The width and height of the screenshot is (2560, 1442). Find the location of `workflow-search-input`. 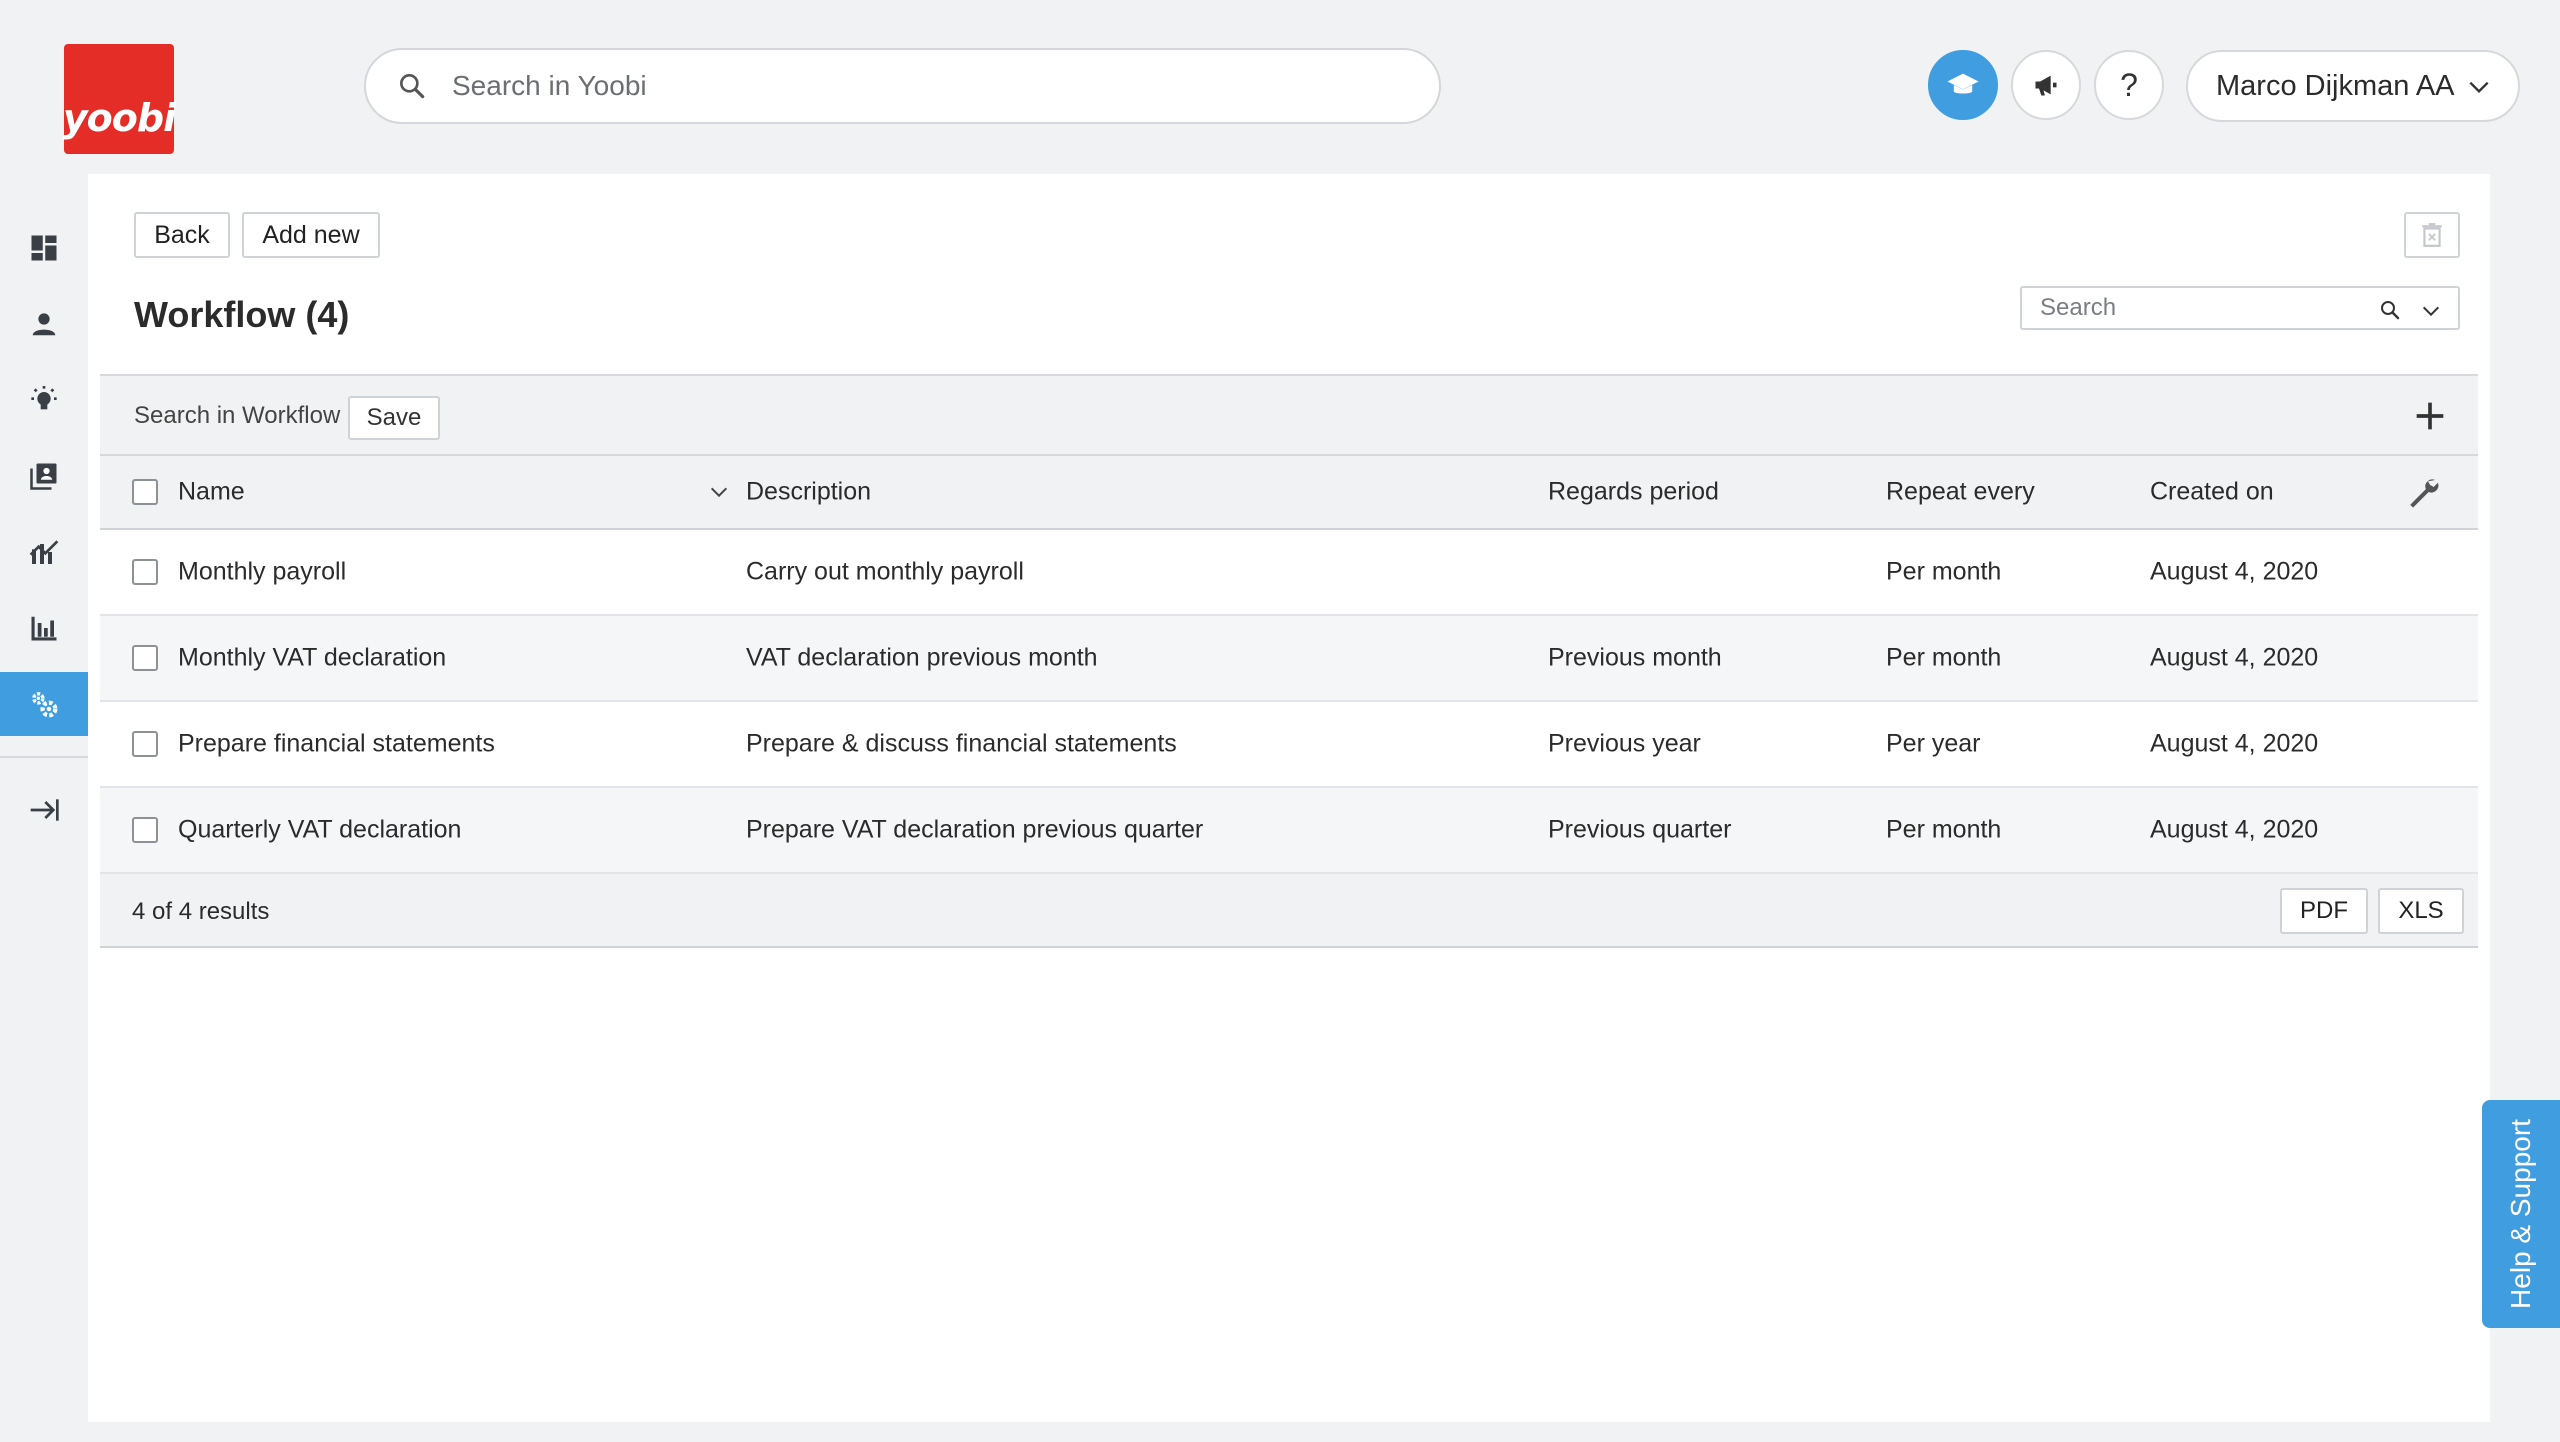

workflow-search-input is located at coordinates (2188, 308).